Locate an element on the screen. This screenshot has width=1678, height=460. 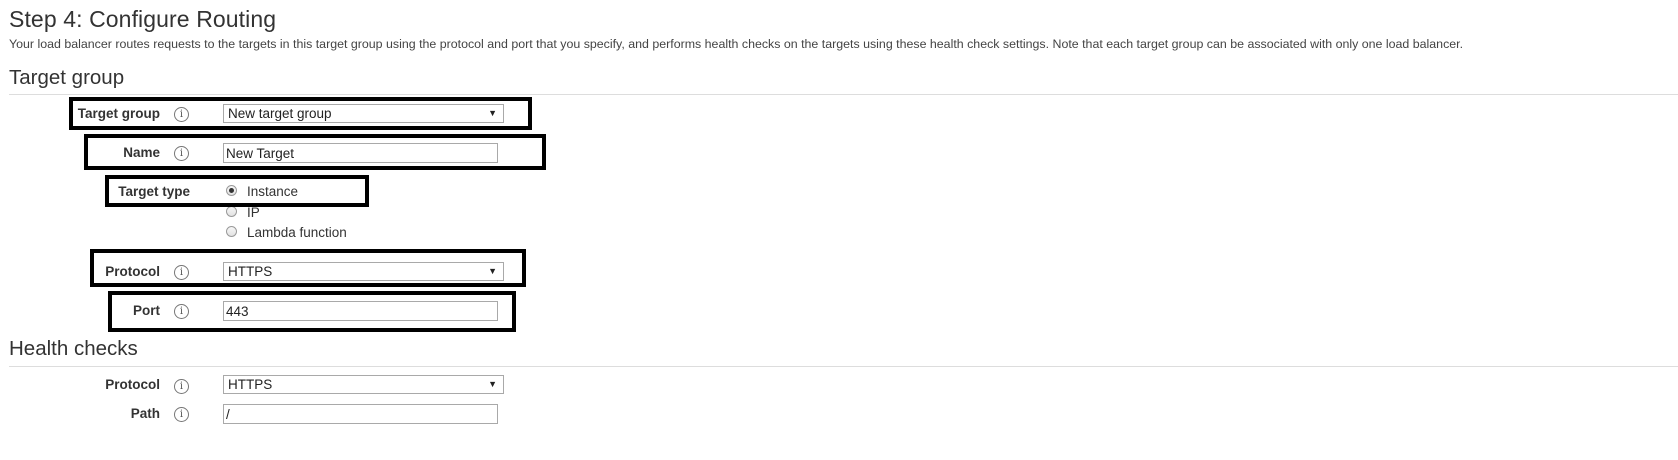
target-type-ip-label: IP is located at coordinates (253, 212).